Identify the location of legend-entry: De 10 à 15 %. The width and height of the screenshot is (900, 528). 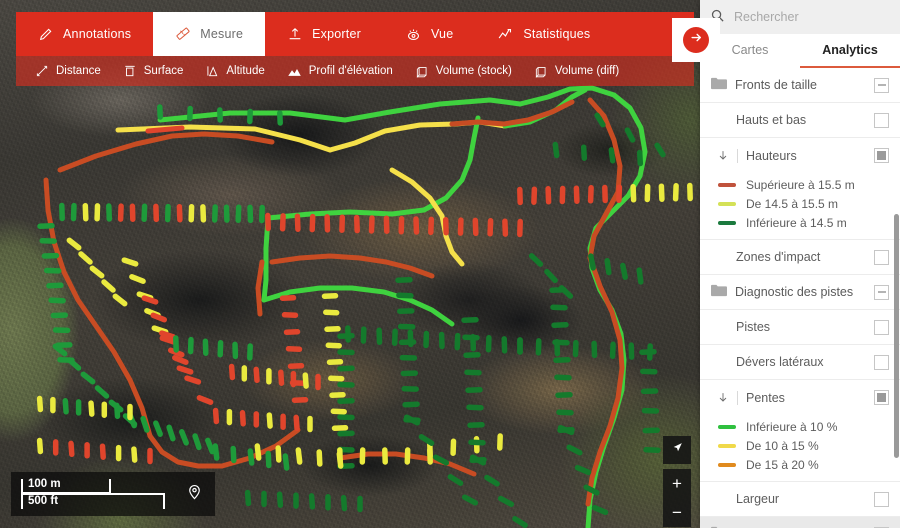
(800, 445).